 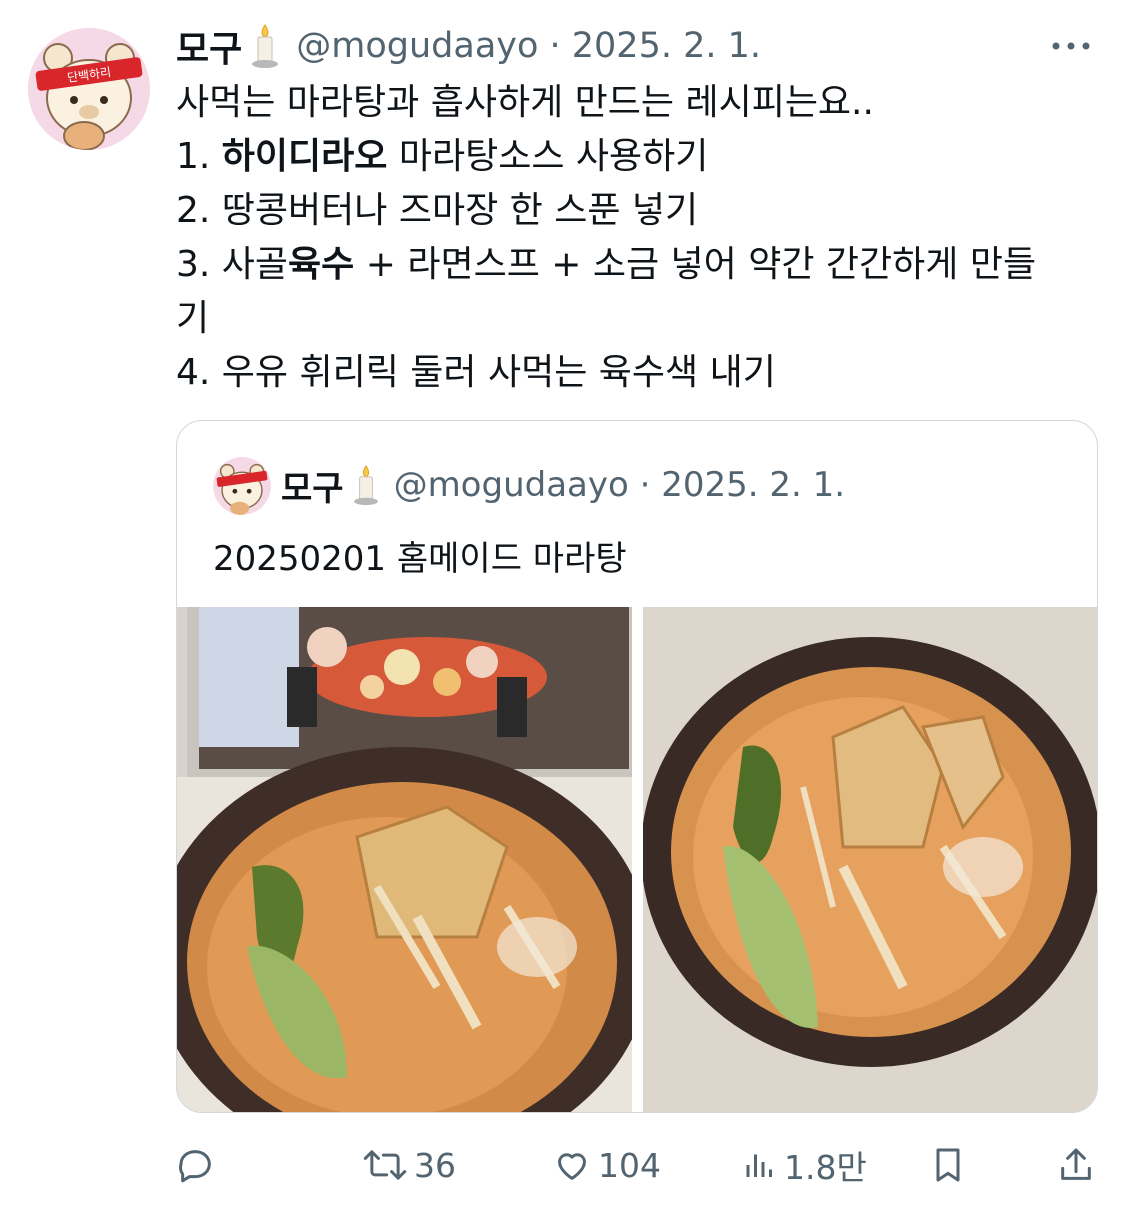 I want to click on views-count: 1.8만, so click(x=825, y=1167).